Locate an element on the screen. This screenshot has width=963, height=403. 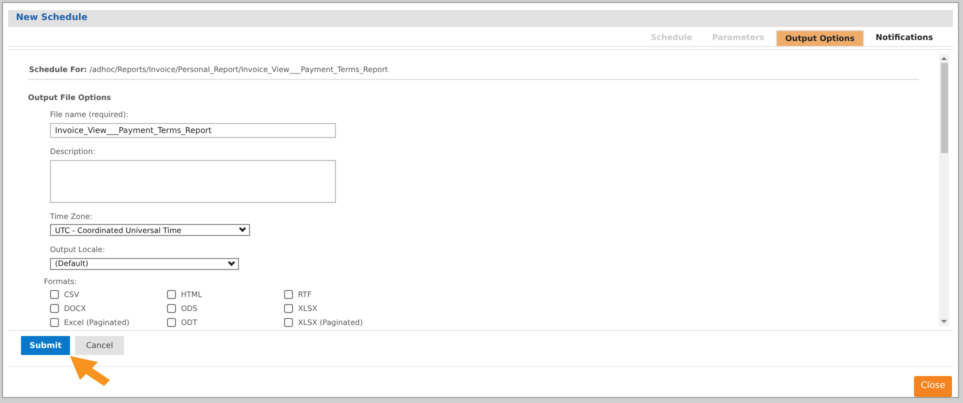
form-button: Cancel is located at coordinates (99, 345).